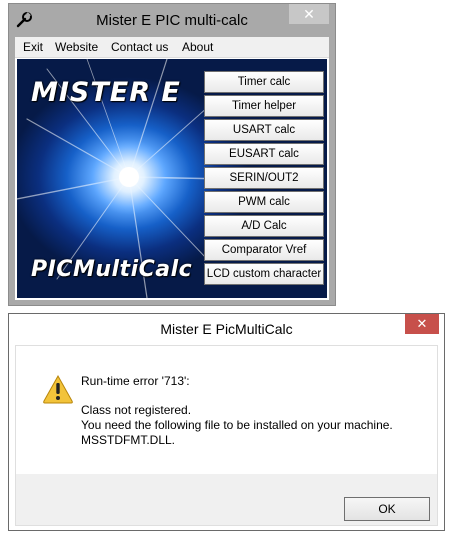 This screenshot has height=538, width=455. I want to click on main-window-title: Mister E PIC multi-calc, so click(172, 20).